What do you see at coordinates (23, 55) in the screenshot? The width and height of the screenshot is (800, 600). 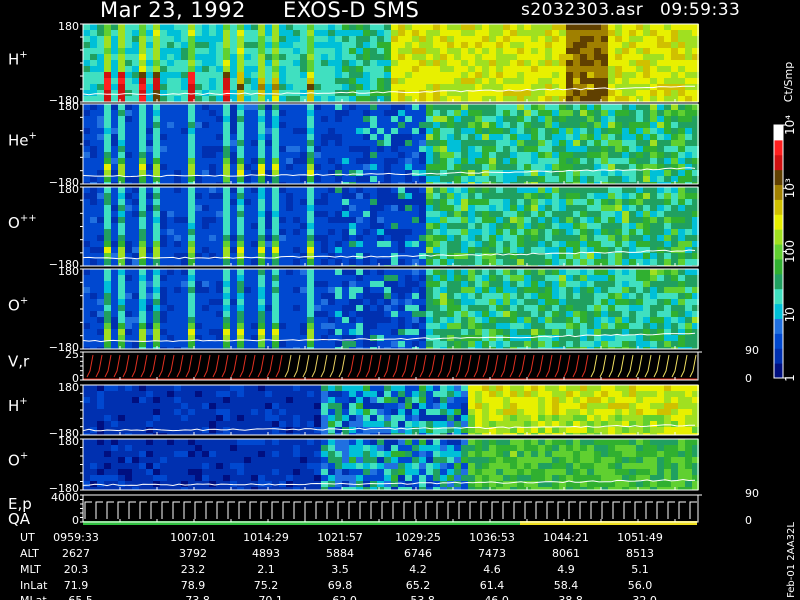 I see `panel-label-sup: +` at bounding box center [23, 55].